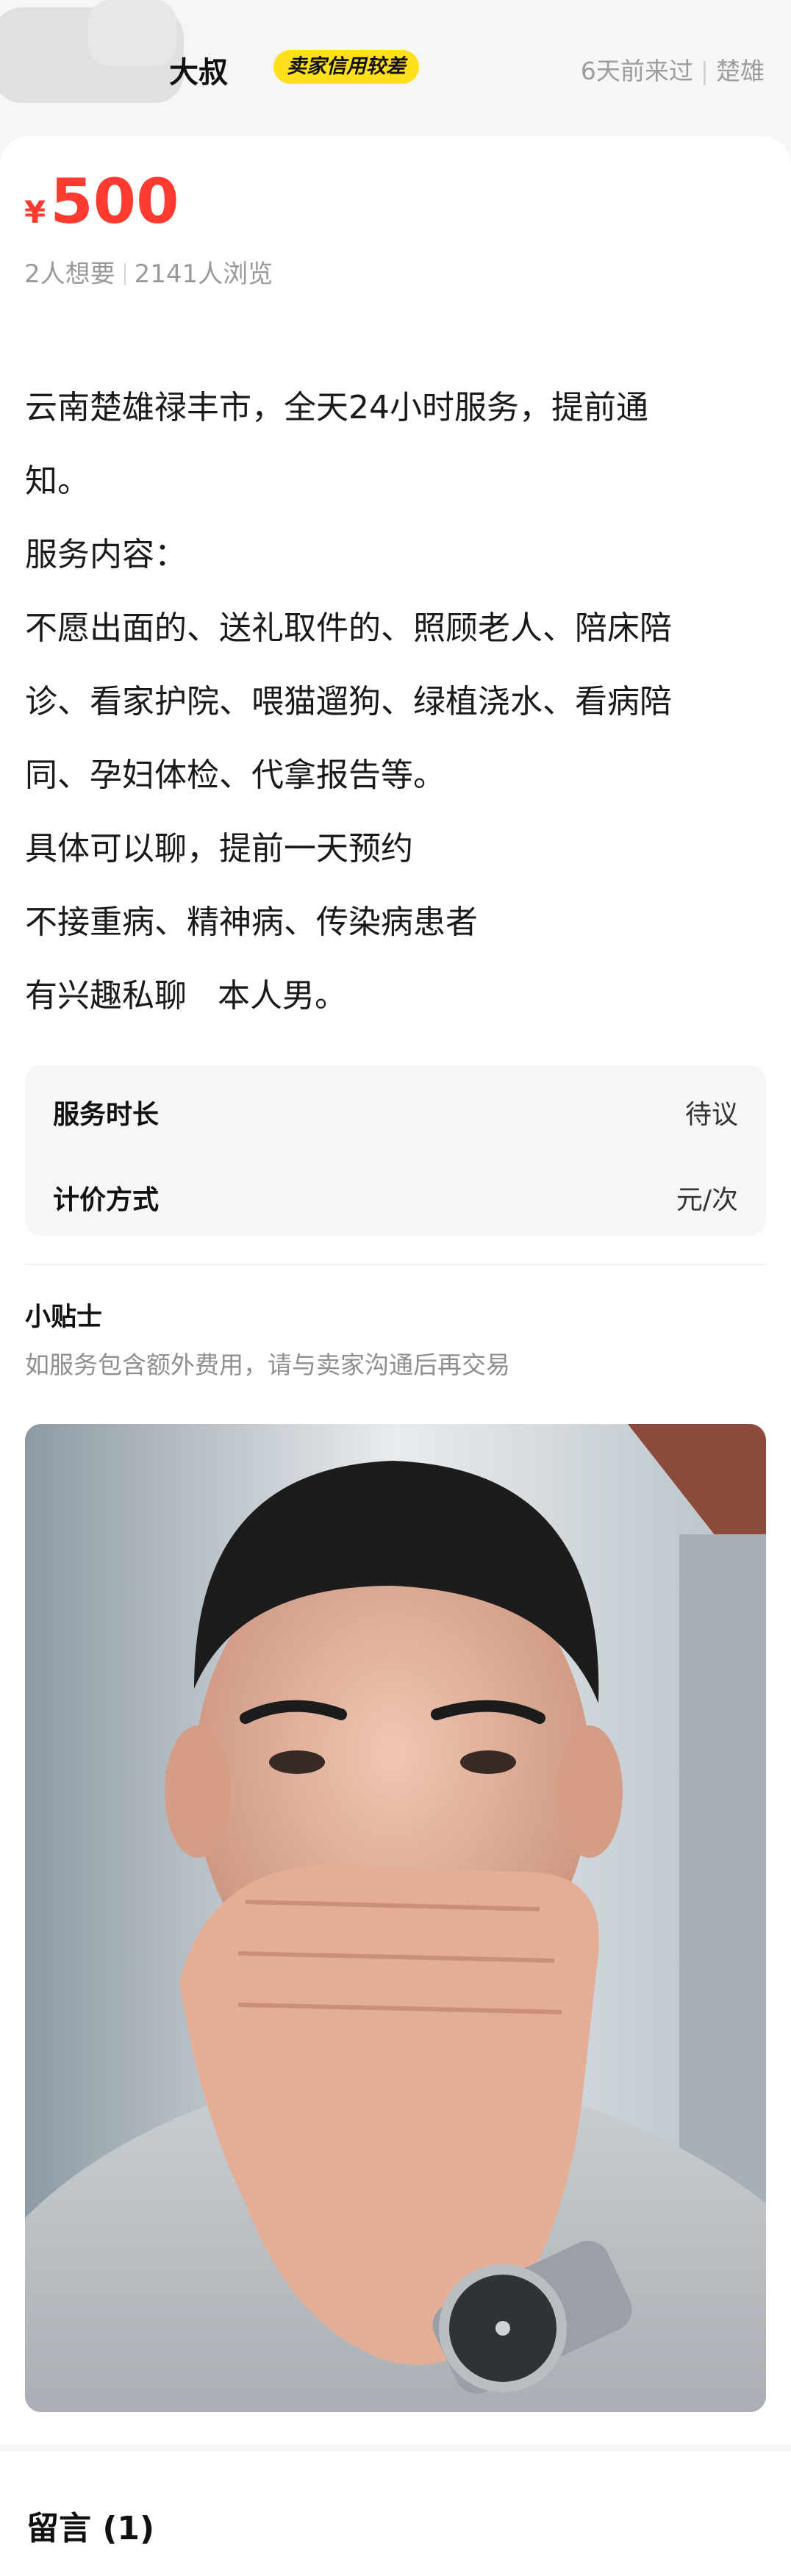  I want to click on description-line: 不愿出面的、送礼取件的、照顾老人、陪床陪, so click(348, 628).